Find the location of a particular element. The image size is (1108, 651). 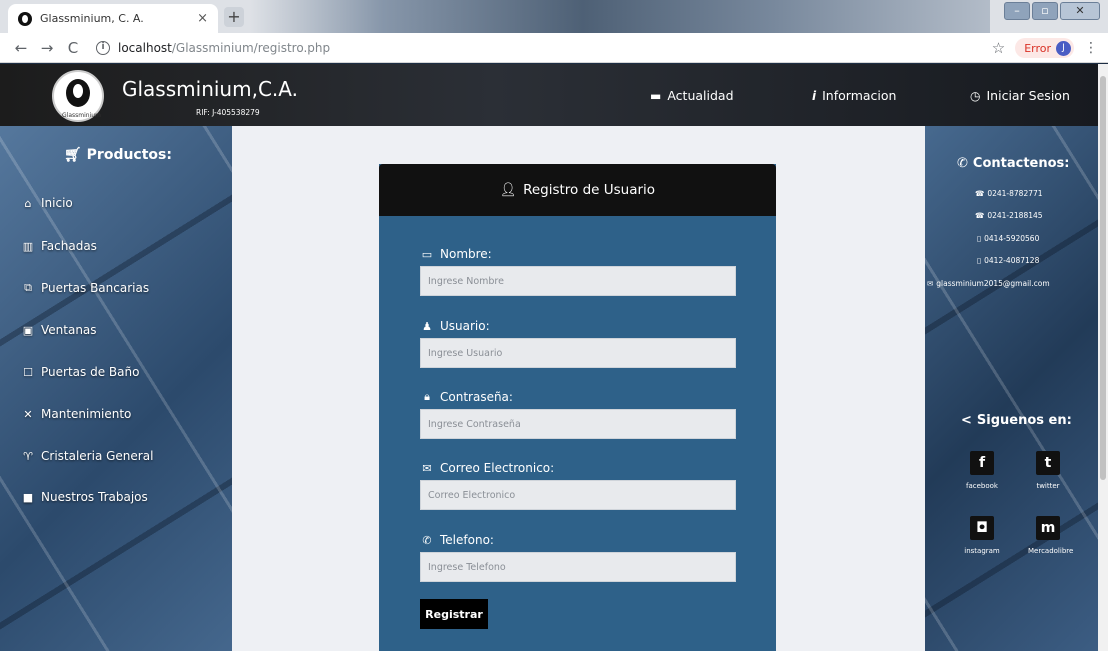

site-logo: Glassminium is located at coordinates (78, 96).